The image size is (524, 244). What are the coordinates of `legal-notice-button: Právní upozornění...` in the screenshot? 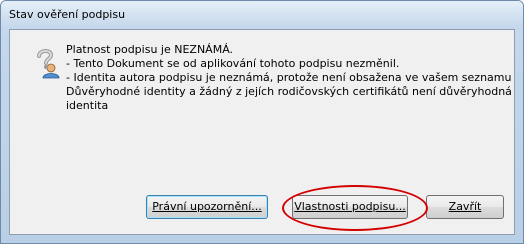 It's located at (207, 207).